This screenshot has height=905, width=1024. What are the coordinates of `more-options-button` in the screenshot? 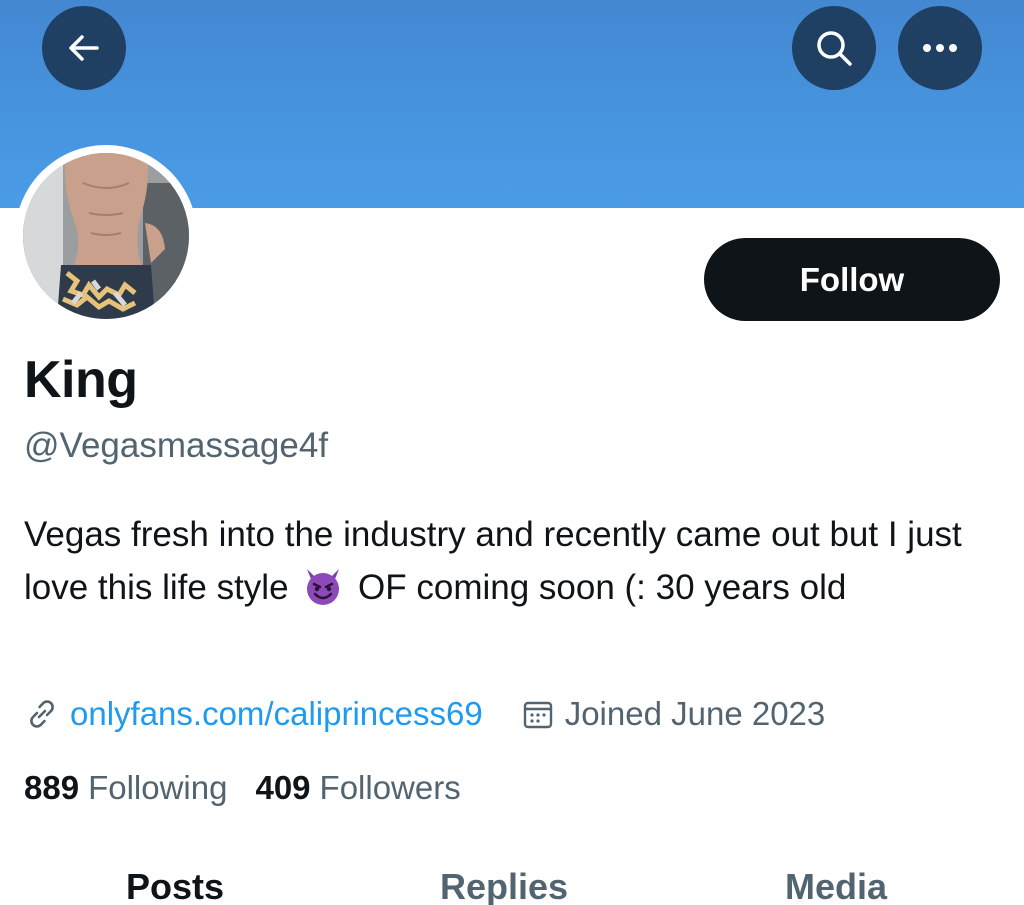 It's located at (940, 48).